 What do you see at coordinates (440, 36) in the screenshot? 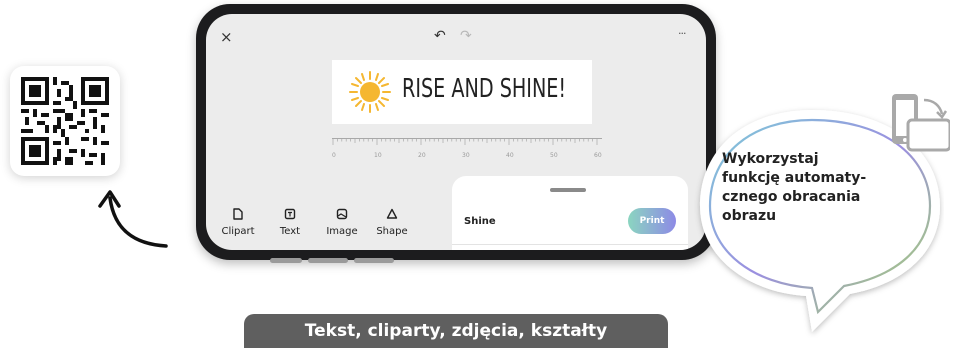
I see `undo-icon: ↶` at bounding box center [440, 36].